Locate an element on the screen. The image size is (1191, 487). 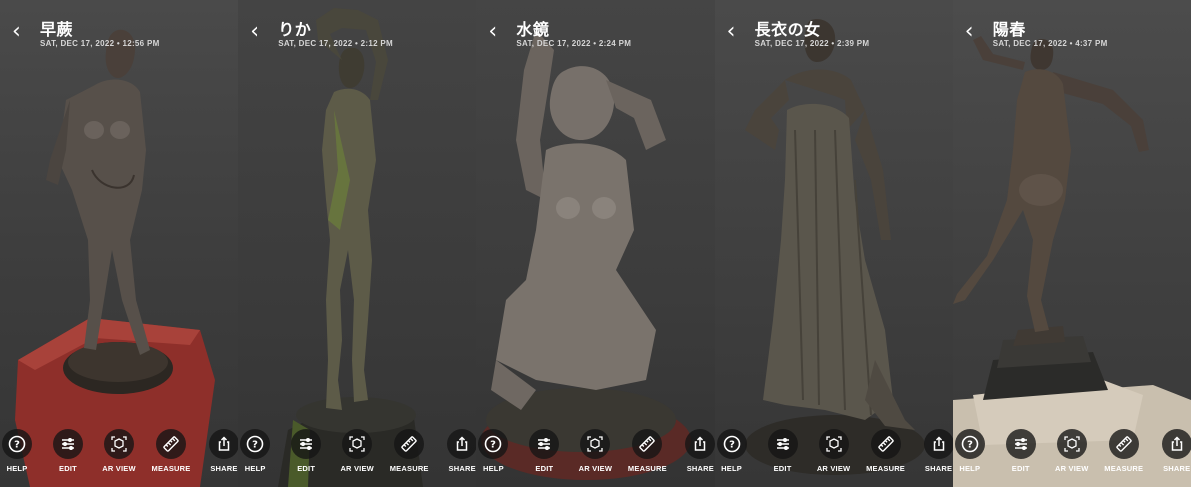
capture-timestamp: SAT, DEC 17, 2022 • 12:56 PM is located at coordinates (100, 43).